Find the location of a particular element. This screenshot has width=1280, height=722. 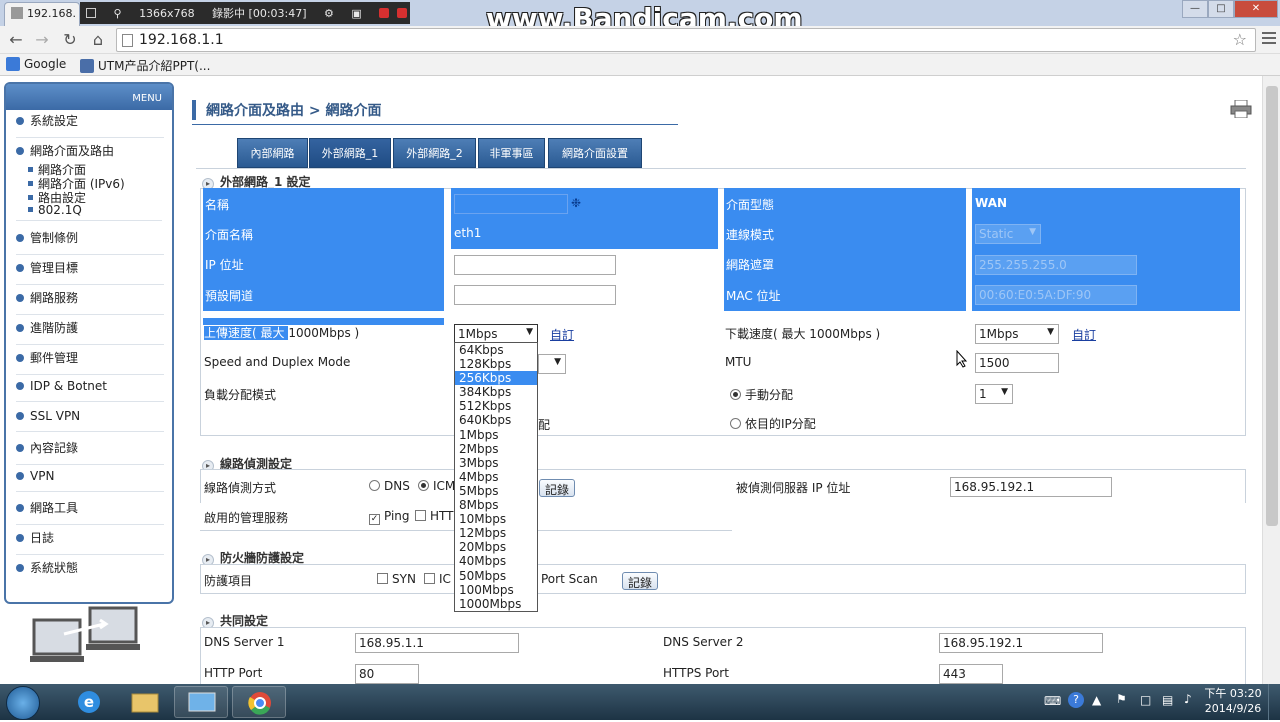

speed-duplex-select: ▼ is located at coordinates (552, 364).